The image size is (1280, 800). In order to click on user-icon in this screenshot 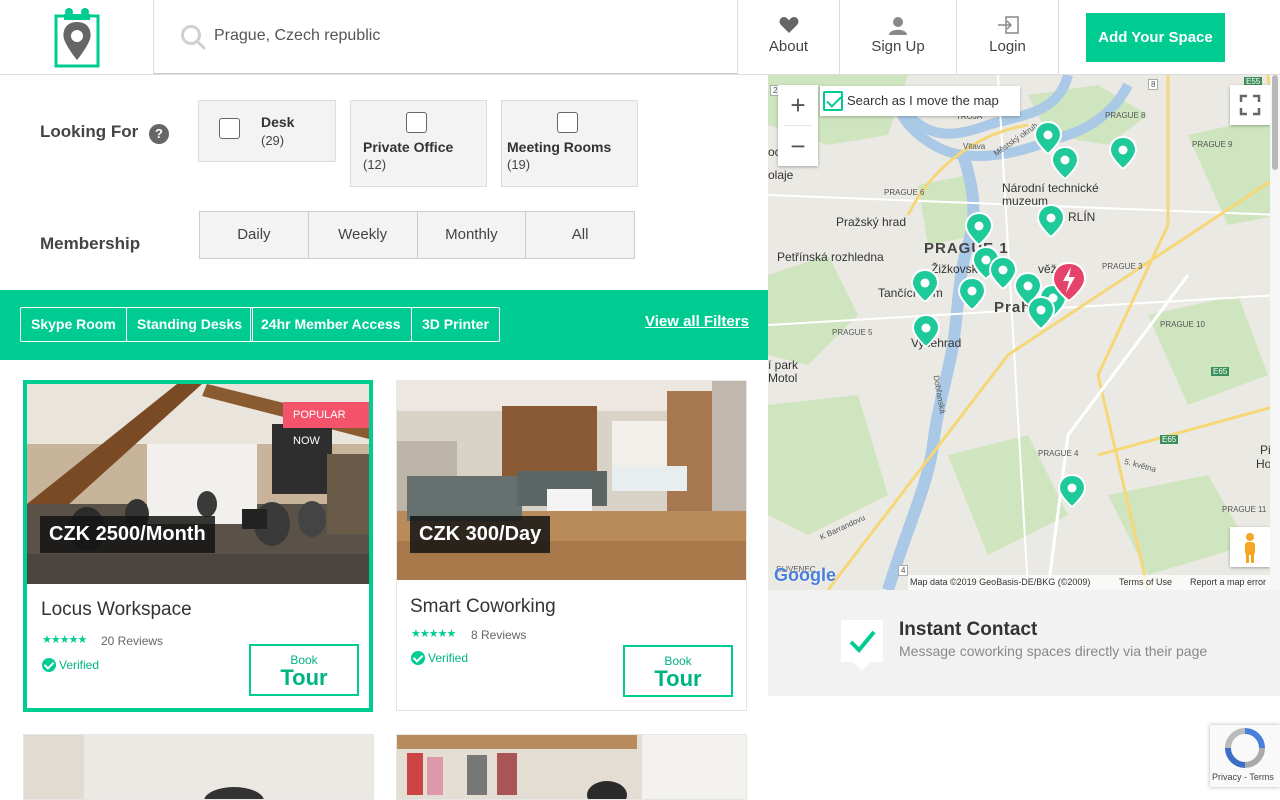, I will do `click(898, 26)`.